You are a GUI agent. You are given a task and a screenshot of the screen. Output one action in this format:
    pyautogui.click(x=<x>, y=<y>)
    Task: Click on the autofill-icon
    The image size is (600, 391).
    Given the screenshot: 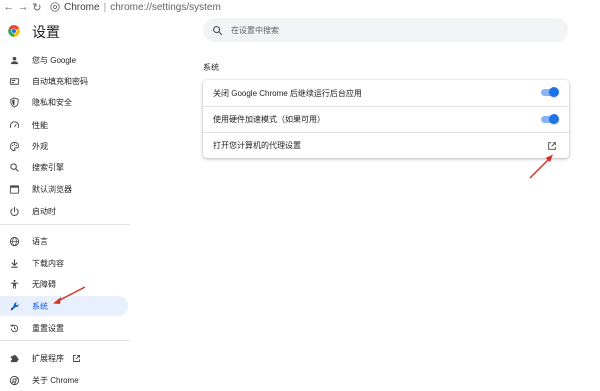 What is the action you would take?
    pyautogui.click(x=14, y=81)
    